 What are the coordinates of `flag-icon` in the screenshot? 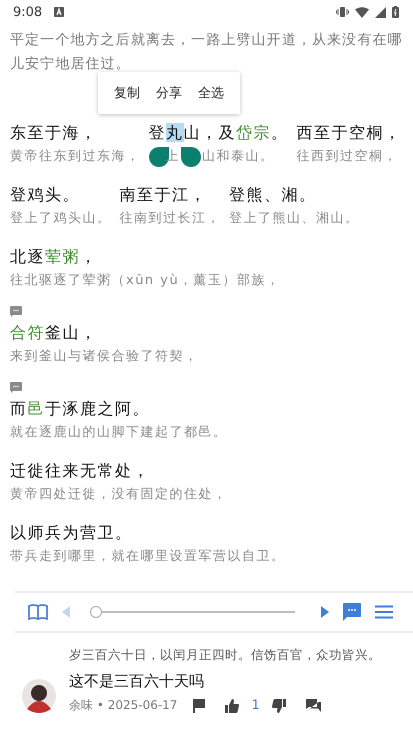 It's located at (199, 705).